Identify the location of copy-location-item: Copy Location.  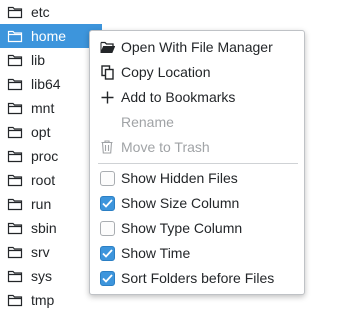
(197, 72).